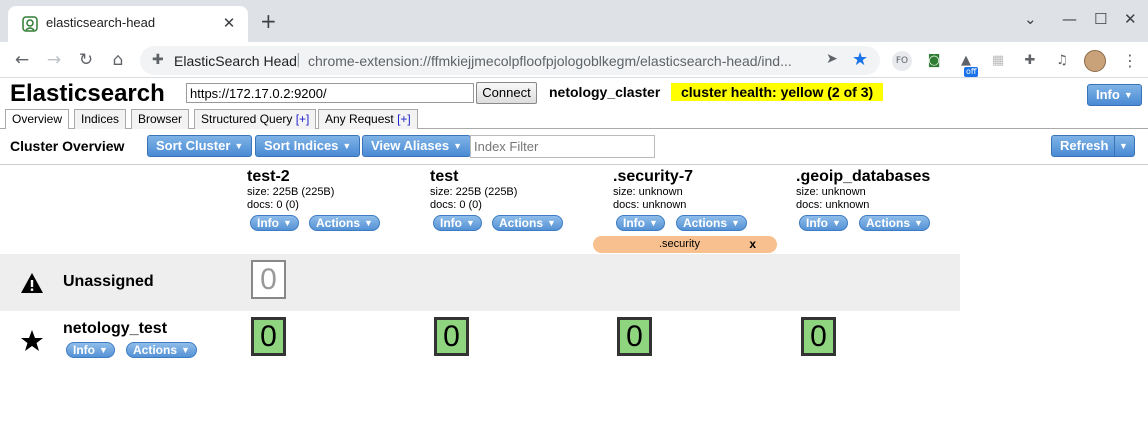 The height and width of the screenshot is (425, 1148). I want to click on remove-alias-icon: x, so click(752, 244).